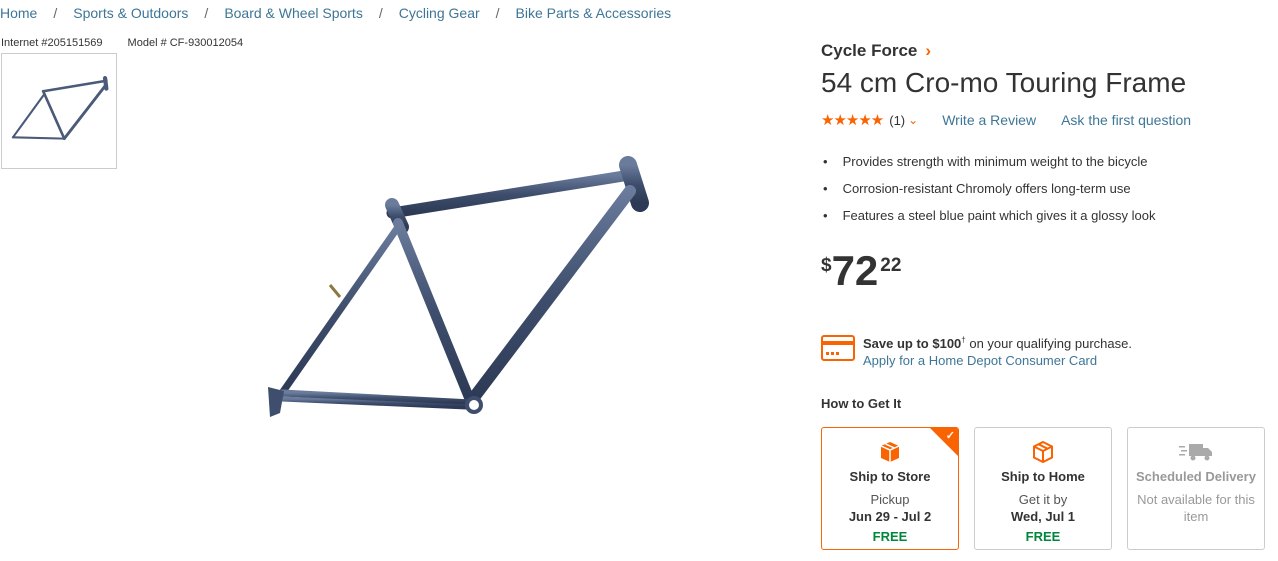  What do you see at coordinates (52, 43) in the screenshot?
I see `internet-number: Internet #205151569` at bounding box center [52, 43].